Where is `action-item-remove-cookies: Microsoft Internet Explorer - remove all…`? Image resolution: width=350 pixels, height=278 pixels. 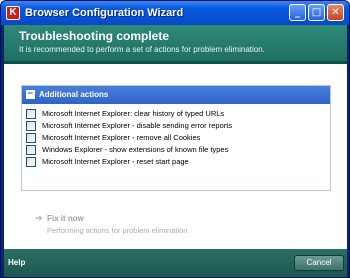
action-item-remove-cookies: Microsoft Internet Explorer - remove all… is located at coordinates (176, 138).